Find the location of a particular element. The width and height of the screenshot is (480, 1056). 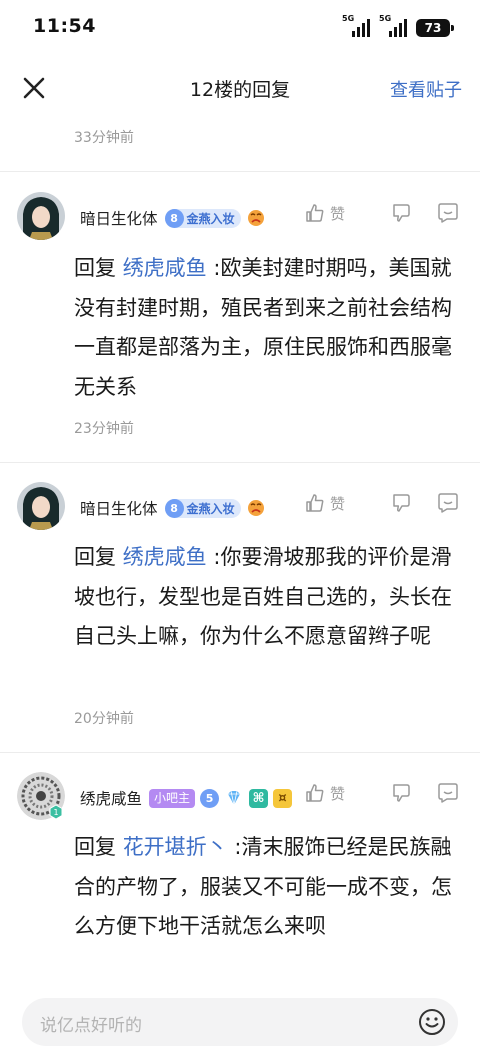

top-nav: 12楼的回复 查看贴子 is located at coordinates (240, 88).